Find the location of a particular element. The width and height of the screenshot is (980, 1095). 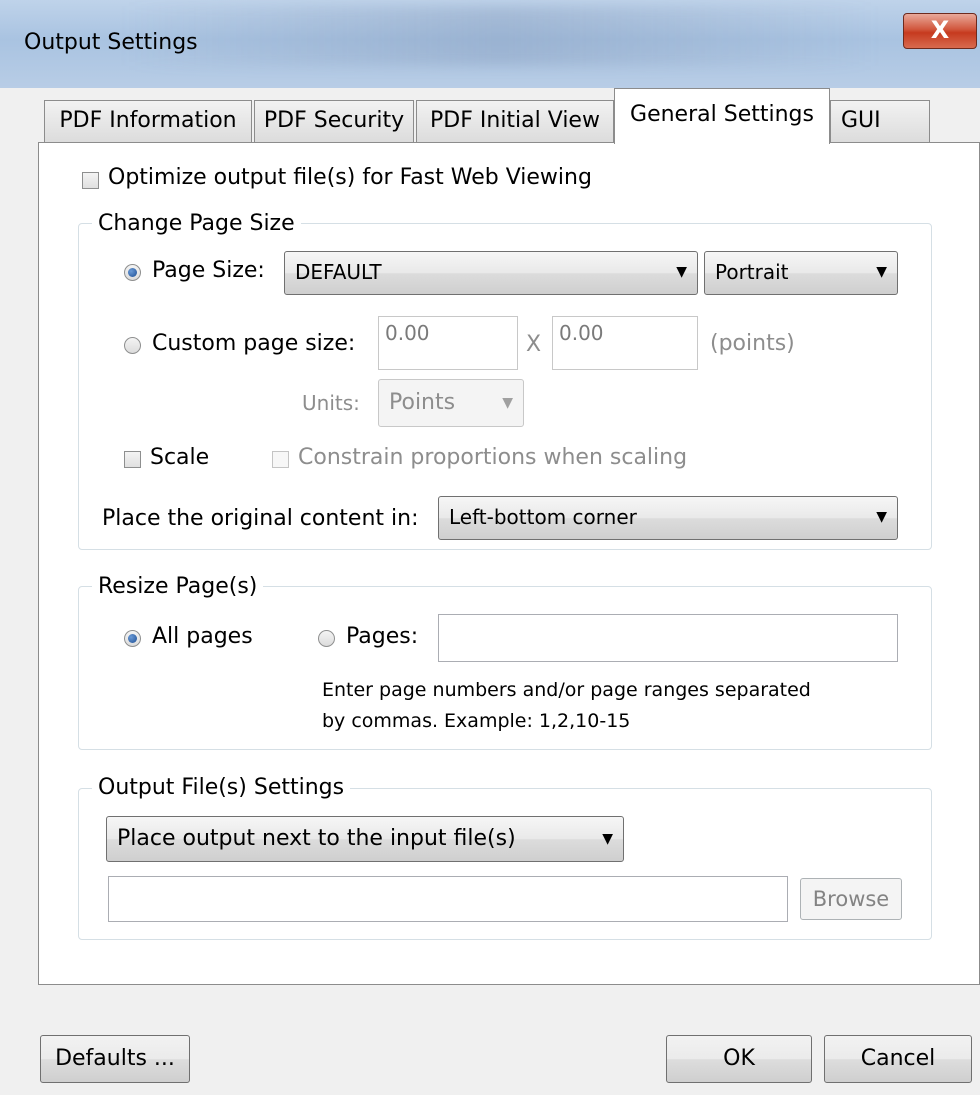

tab-pdf-security: PDF Security is located at coordinates (334, 121).